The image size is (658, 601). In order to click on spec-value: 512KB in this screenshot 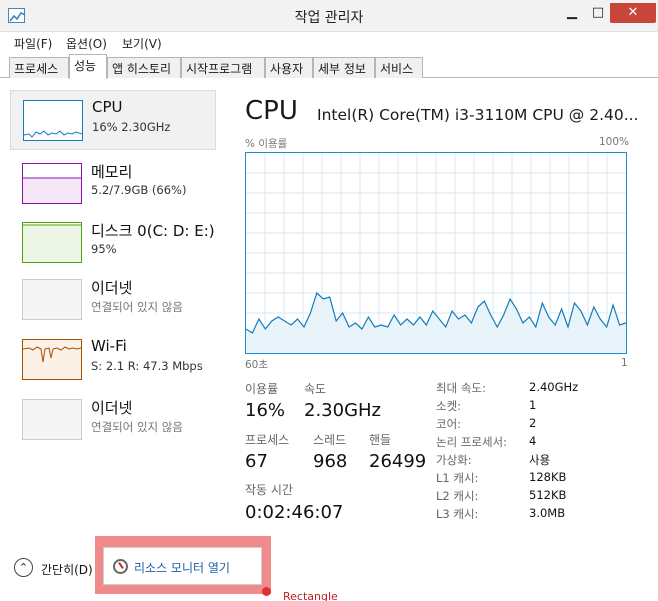, I will do `click(548, 495)`.